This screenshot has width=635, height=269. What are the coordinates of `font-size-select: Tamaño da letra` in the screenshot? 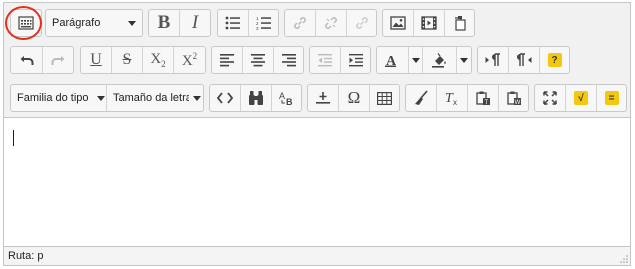 It's located at (155, 98).